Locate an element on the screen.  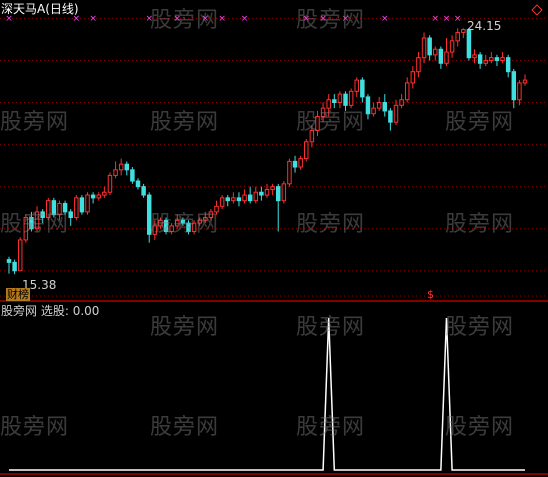
indicator-value: 0.00 is located at coordinates (86, 311).